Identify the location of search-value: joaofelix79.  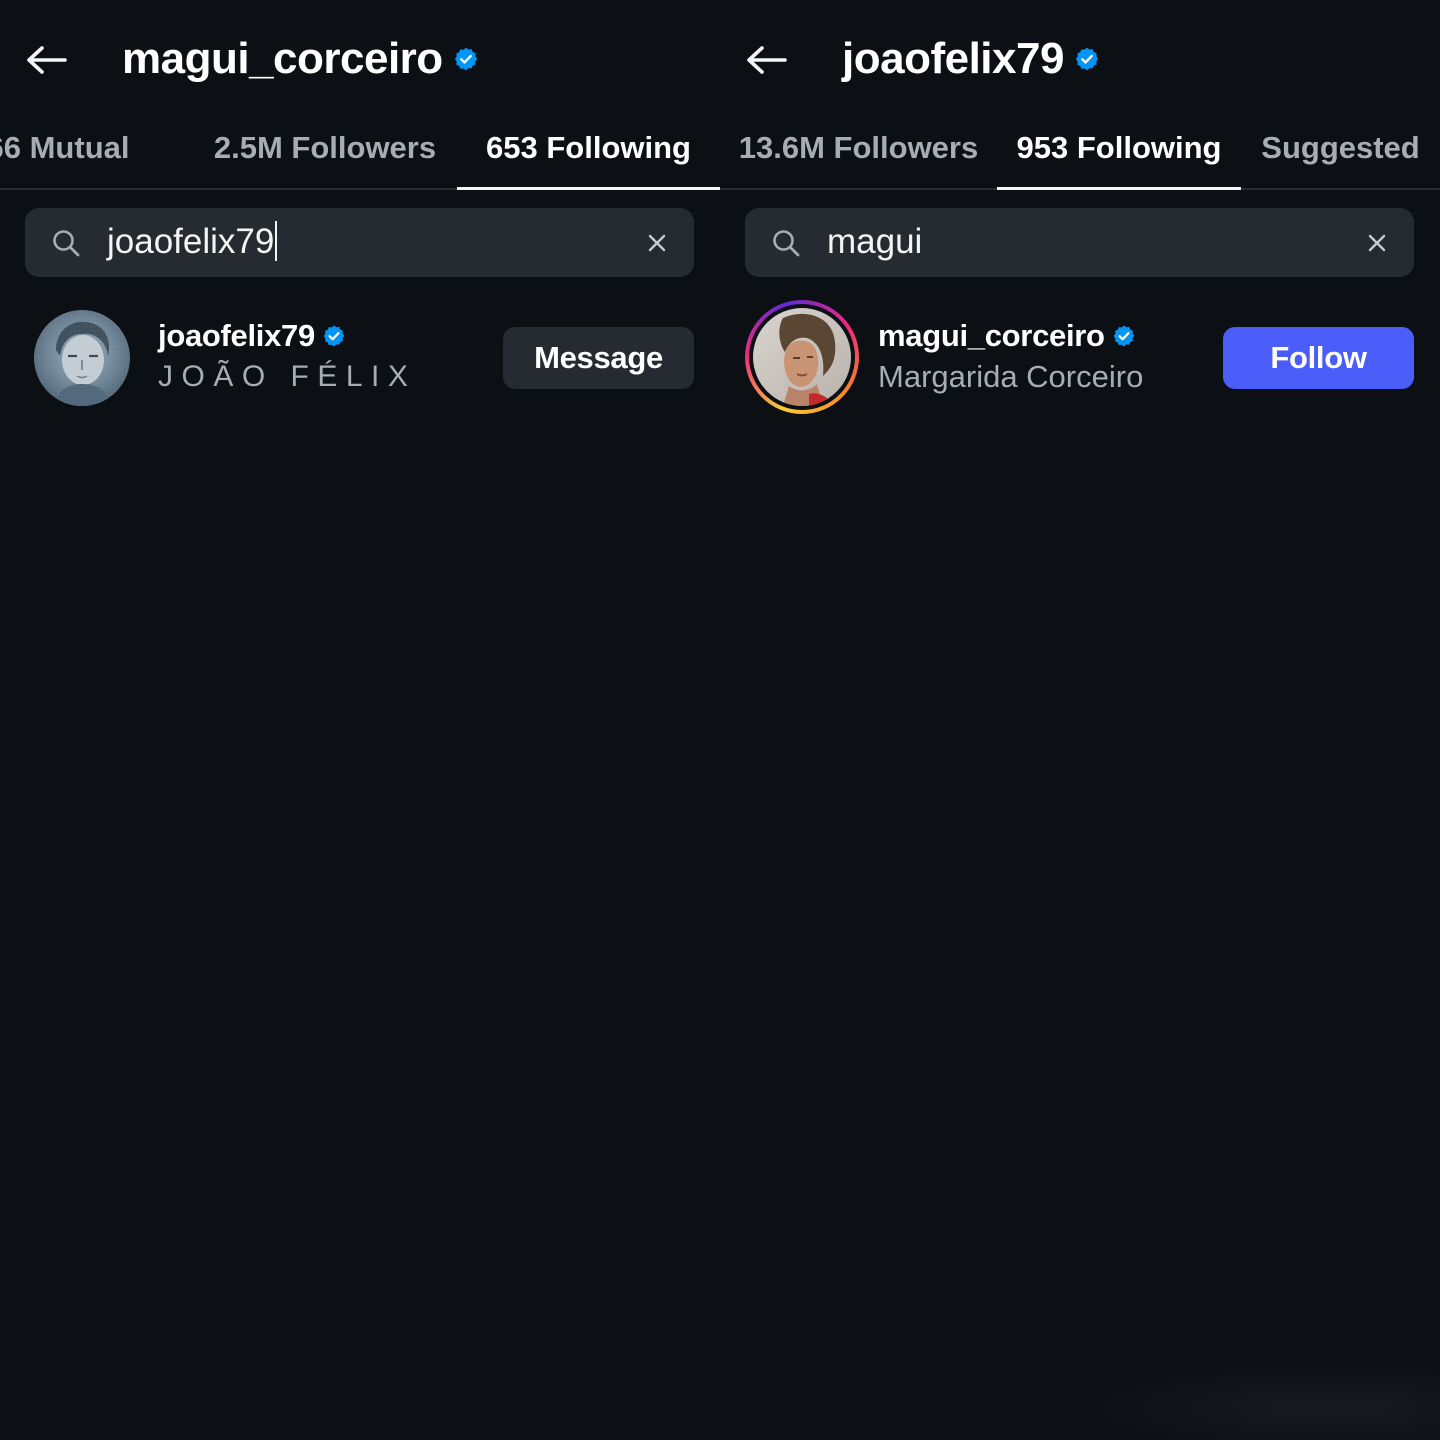
(192, 242).